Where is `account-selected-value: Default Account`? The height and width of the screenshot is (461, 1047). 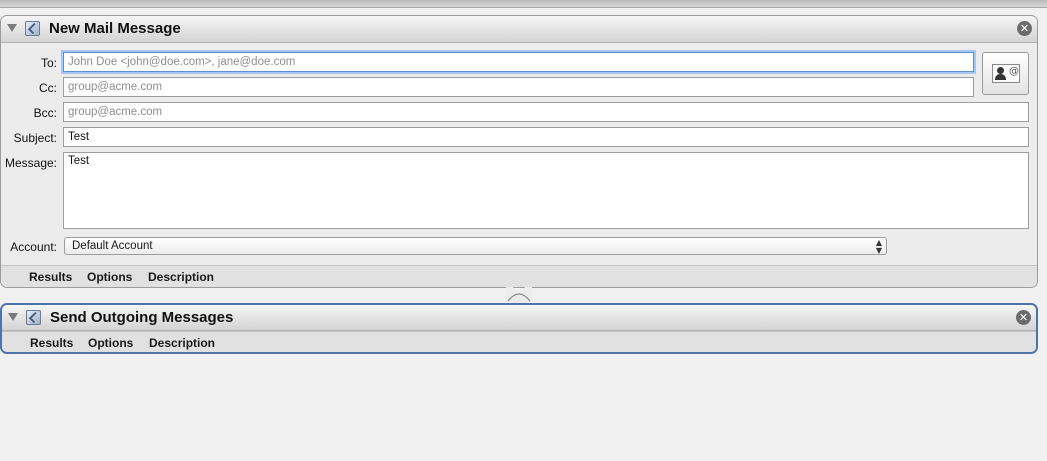 account-selected-value: Default Account is located at coordinates (112, 246).